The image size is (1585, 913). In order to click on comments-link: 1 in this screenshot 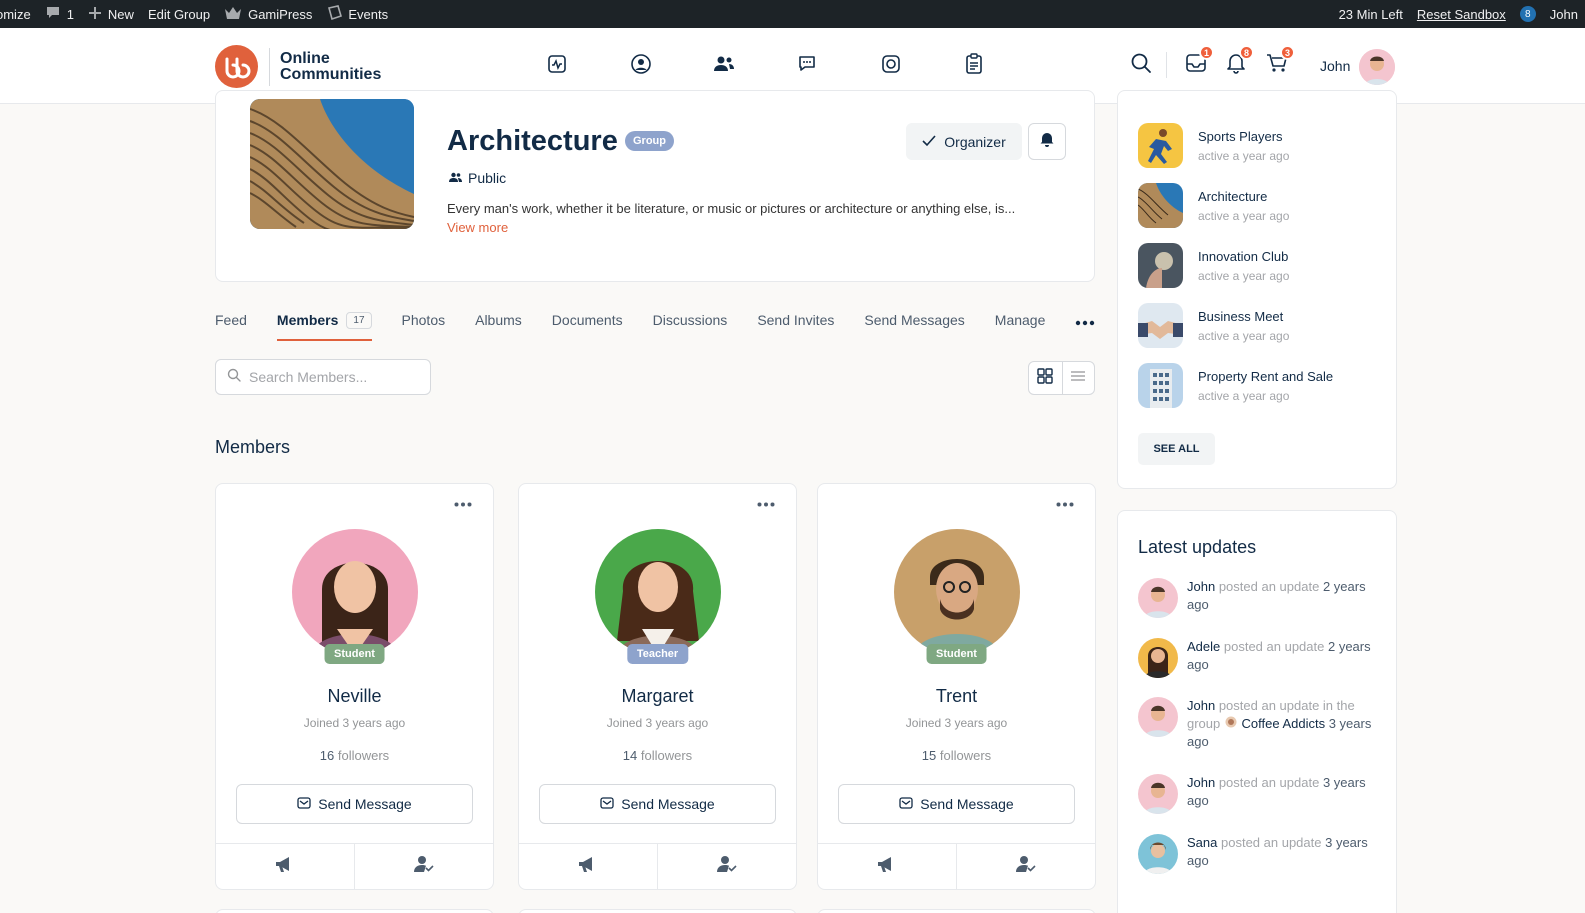, I will do `click(59, 14)`.